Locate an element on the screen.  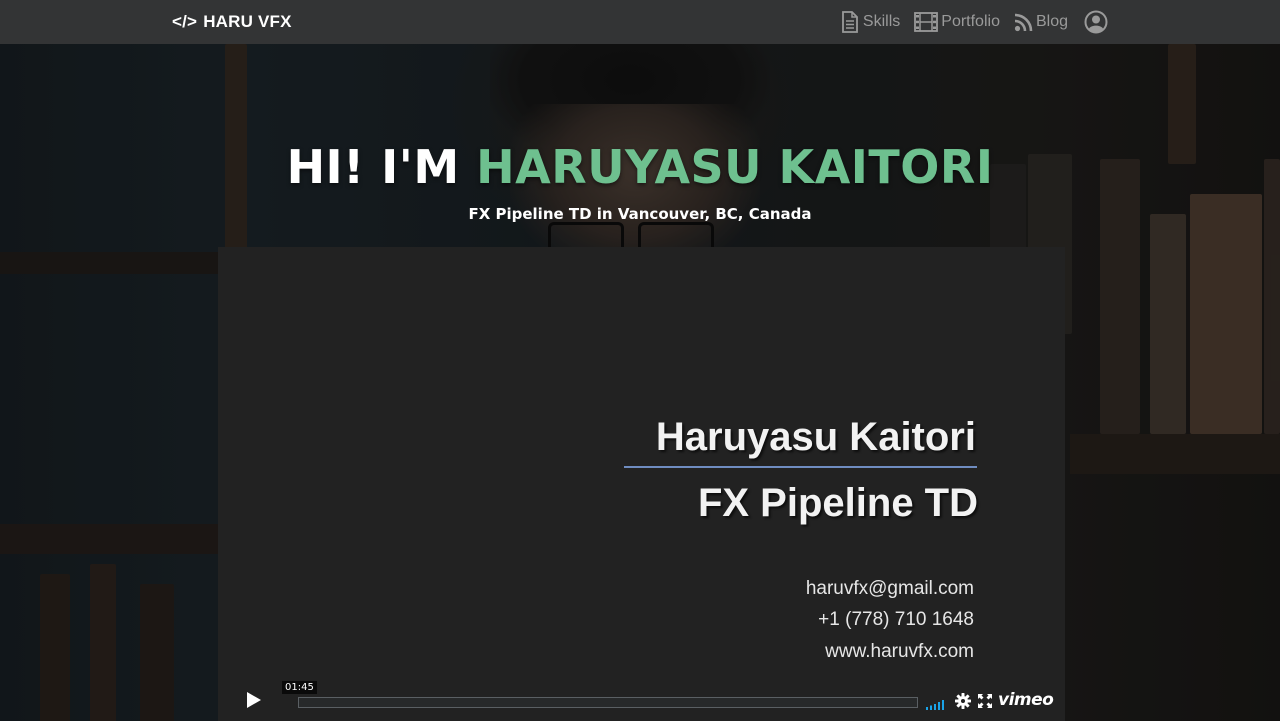
hero-title-name: HARUYASU KAITORI is located at coordinates (735, 167).